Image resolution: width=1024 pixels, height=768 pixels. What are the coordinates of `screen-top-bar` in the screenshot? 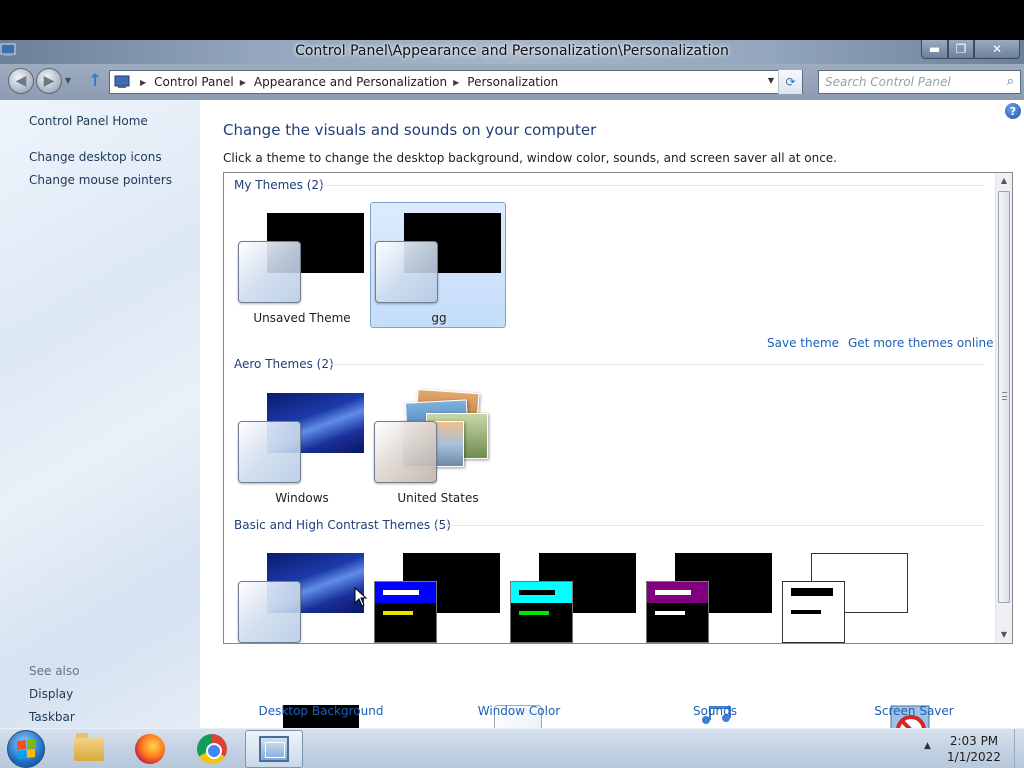 It's located at (512, 20).